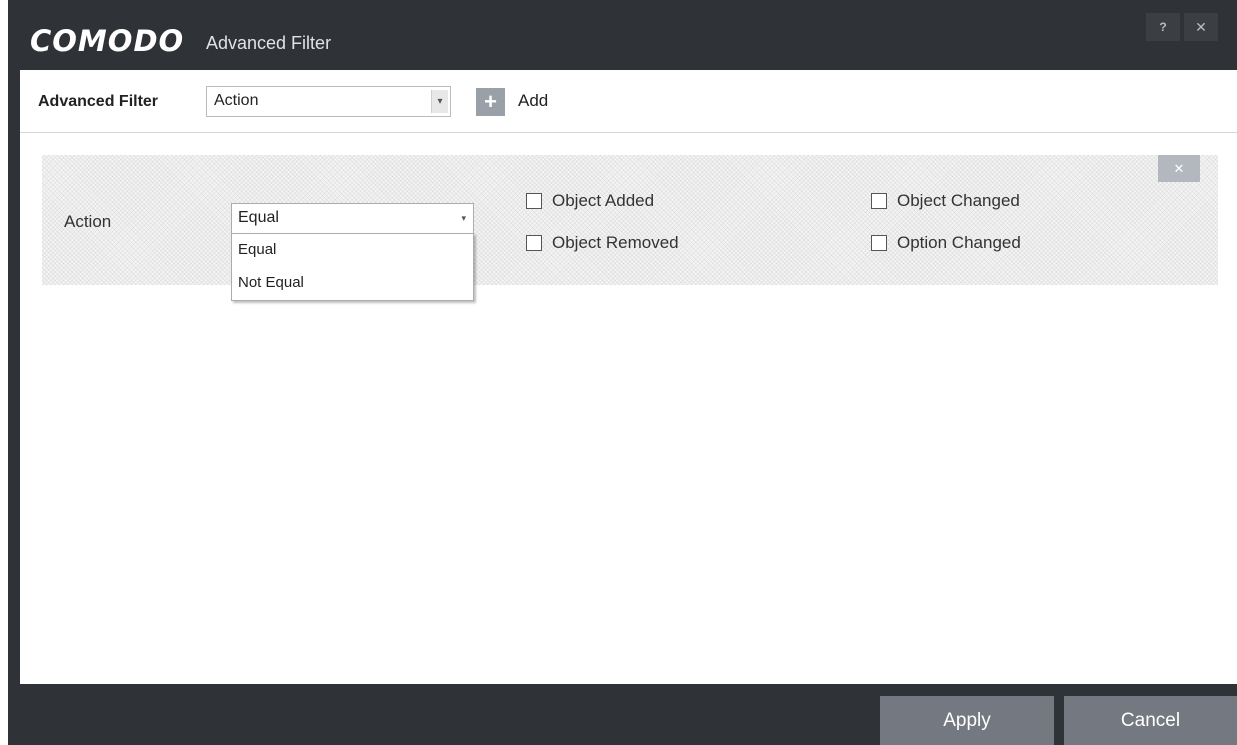  Describe the element at coordinates (628, 101) in the screenshot. I see `filter-toolbar: Advanced Filter Action ▾ + Add` at that location.